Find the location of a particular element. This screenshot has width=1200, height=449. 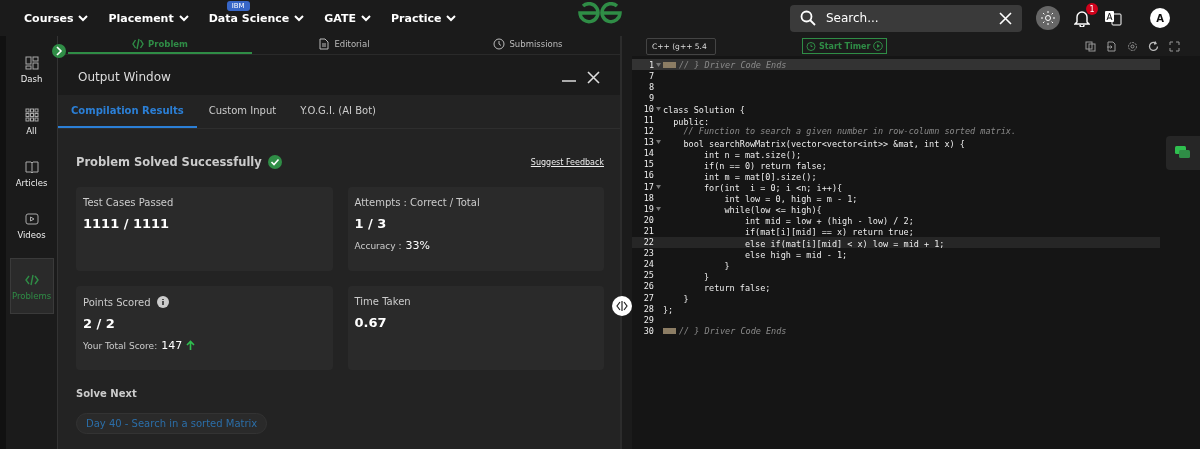

code-line: class Solution { is located at coordinates (704, 110).